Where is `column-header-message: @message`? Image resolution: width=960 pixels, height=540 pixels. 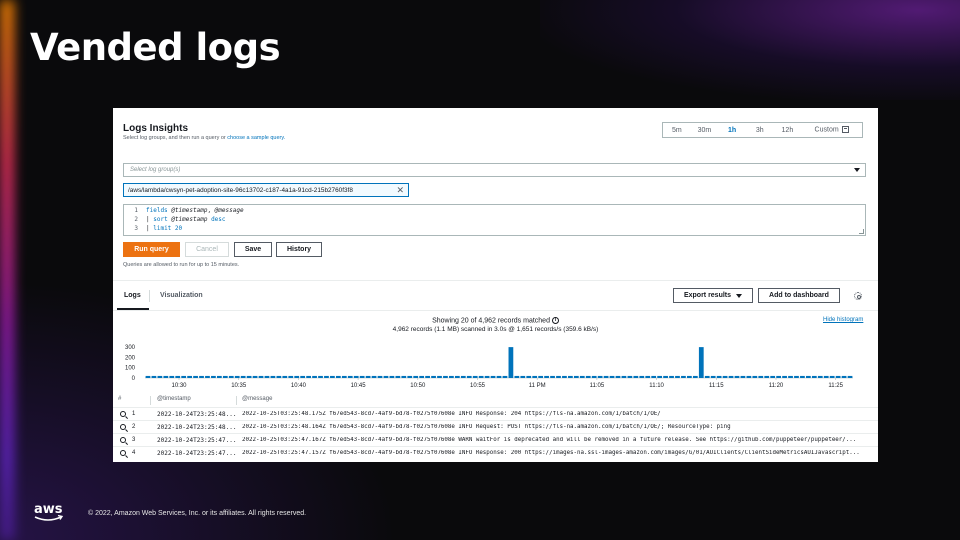
column-header-message: @message is located at coordinates (257, 399).